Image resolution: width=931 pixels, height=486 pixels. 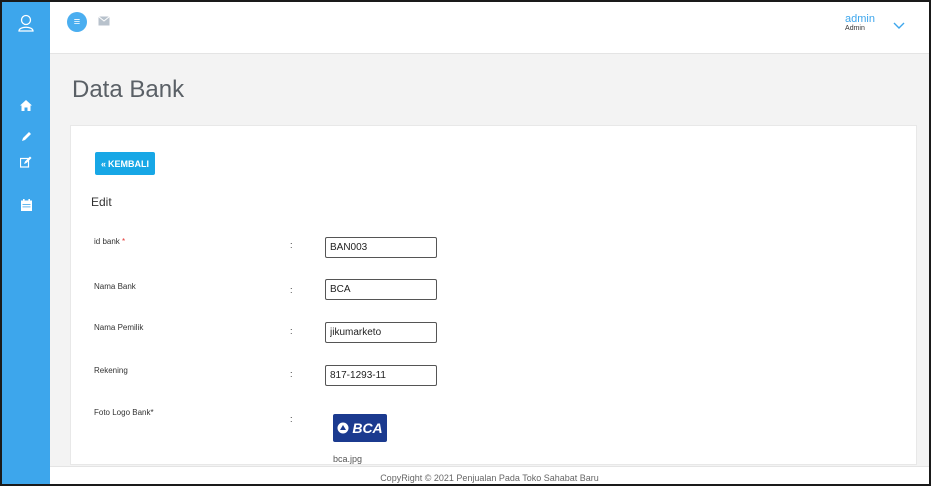 What do you see at coordinates (111, 370) in the screenshot?
I see `rekening-label: Rekening` at bounding box center [111, 370].